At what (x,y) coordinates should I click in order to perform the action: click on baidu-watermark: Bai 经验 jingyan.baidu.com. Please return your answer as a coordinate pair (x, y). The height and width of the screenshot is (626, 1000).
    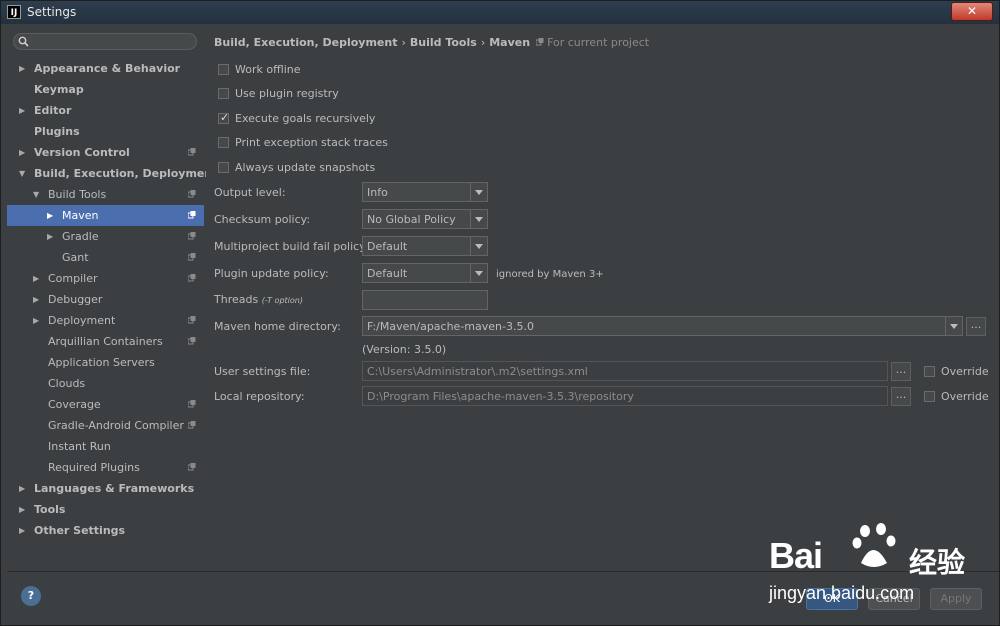
    Looking at the image, I should click on (884, 563).